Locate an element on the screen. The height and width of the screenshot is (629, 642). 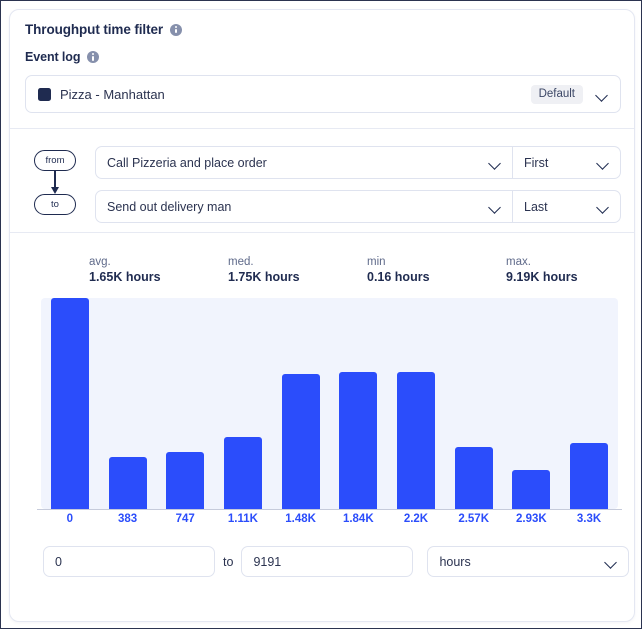
to-occurrence-select: Last is located at coordinates (567, 206).